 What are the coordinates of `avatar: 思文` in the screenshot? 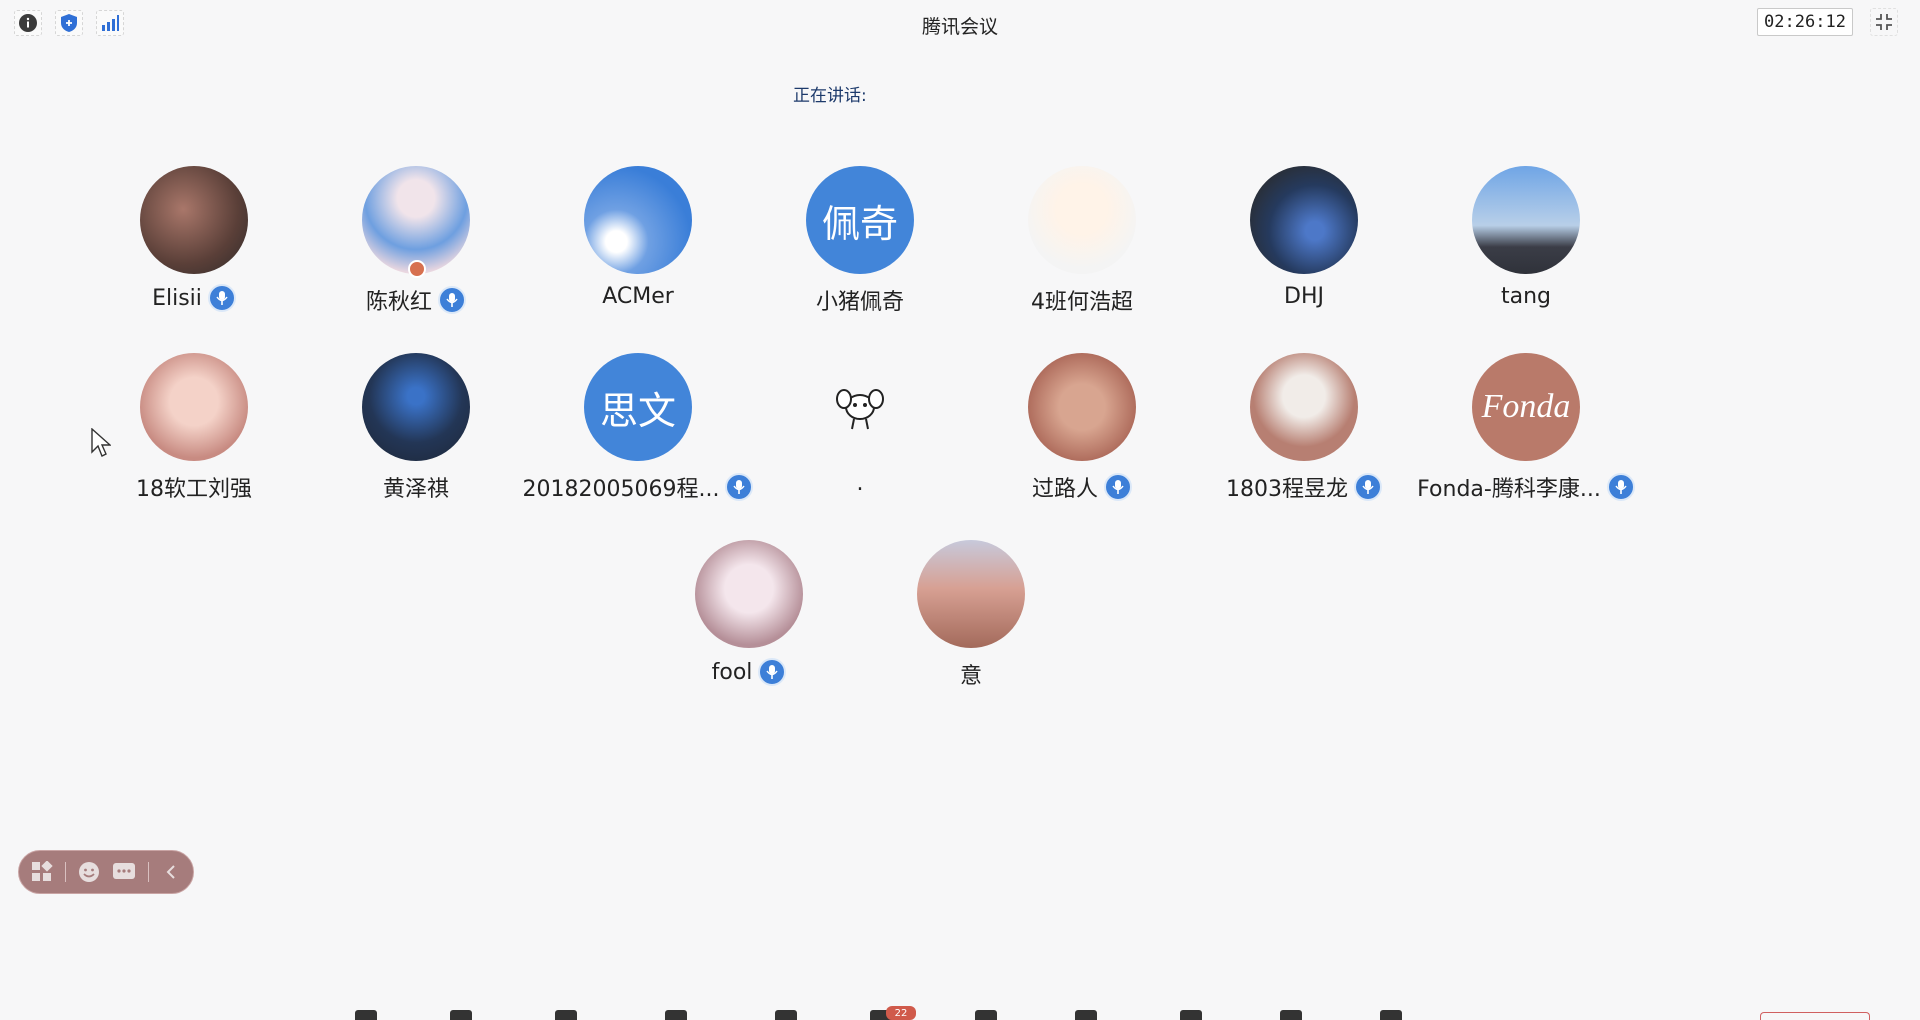 It's located at (638, 407).